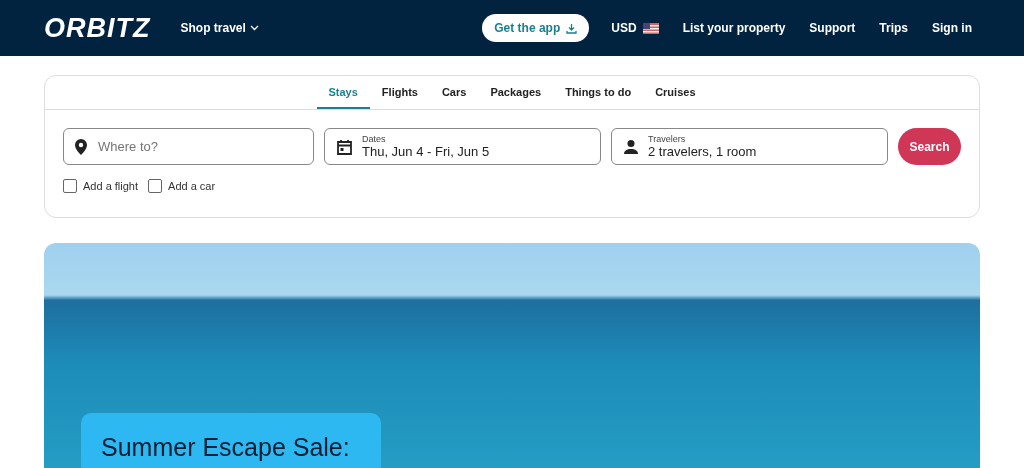  What do you see at coordinates (111, 186) in the screenshot?
I see `checkbox-label: Add a flight` at bounding box center [111, 186].